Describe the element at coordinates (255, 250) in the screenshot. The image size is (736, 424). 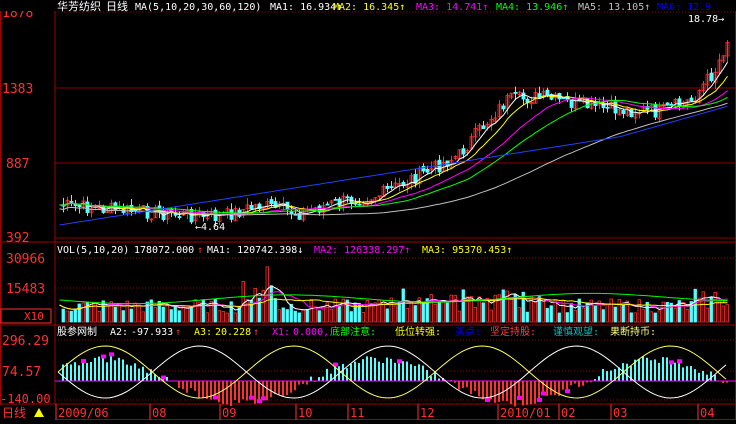
I see `vol-ma-value-1: MA1: 120742.398↓` at that location.